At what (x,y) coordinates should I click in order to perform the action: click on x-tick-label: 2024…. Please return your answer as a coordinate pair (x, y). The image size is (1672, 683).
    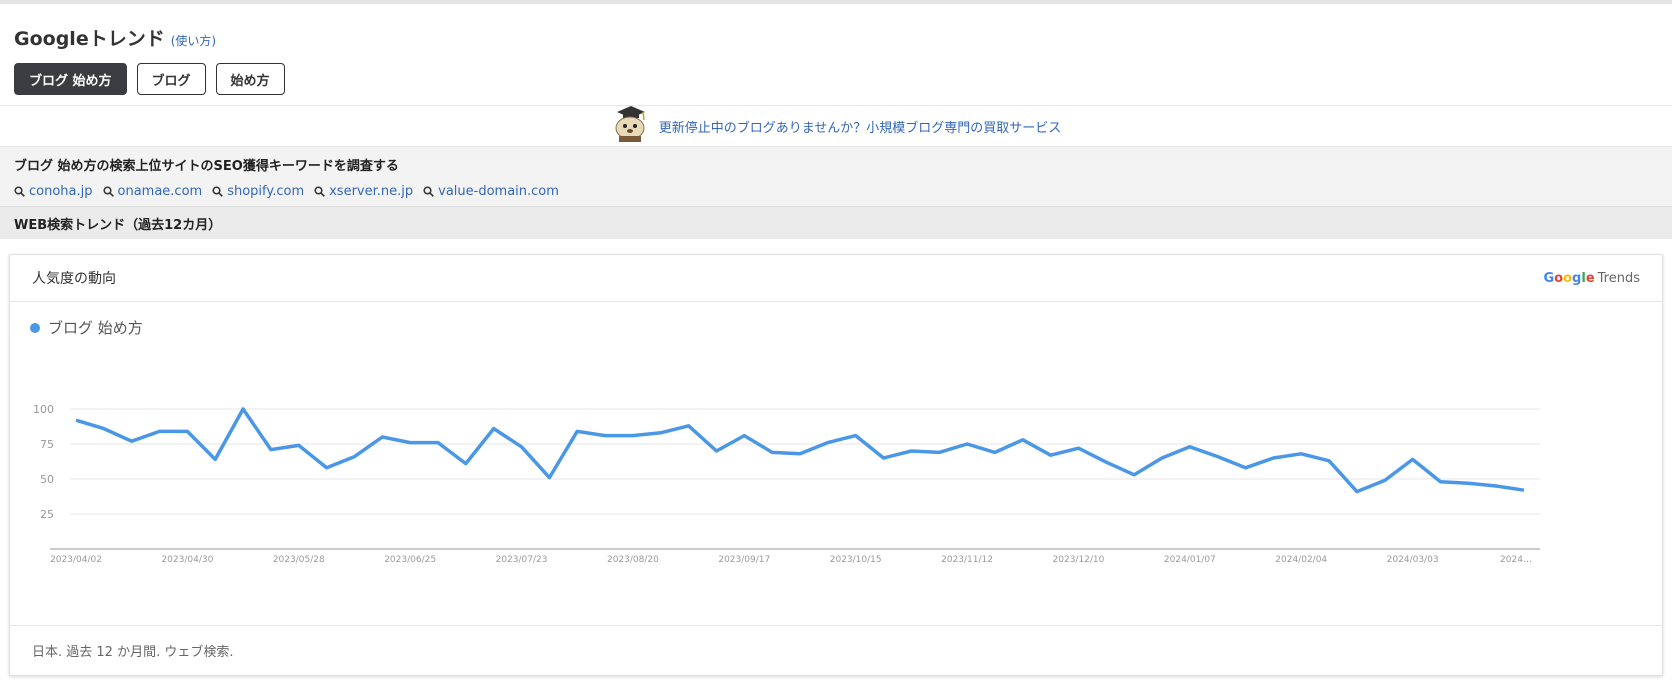
    Looking at the image, I should click on (1516, 560).